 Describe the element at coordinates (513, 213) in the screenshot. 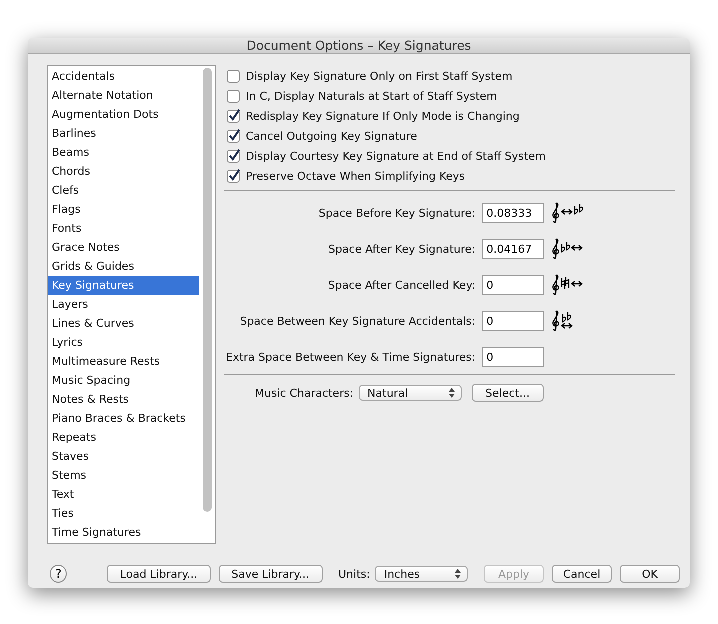

I see `input-field: 0.08333` at that location.